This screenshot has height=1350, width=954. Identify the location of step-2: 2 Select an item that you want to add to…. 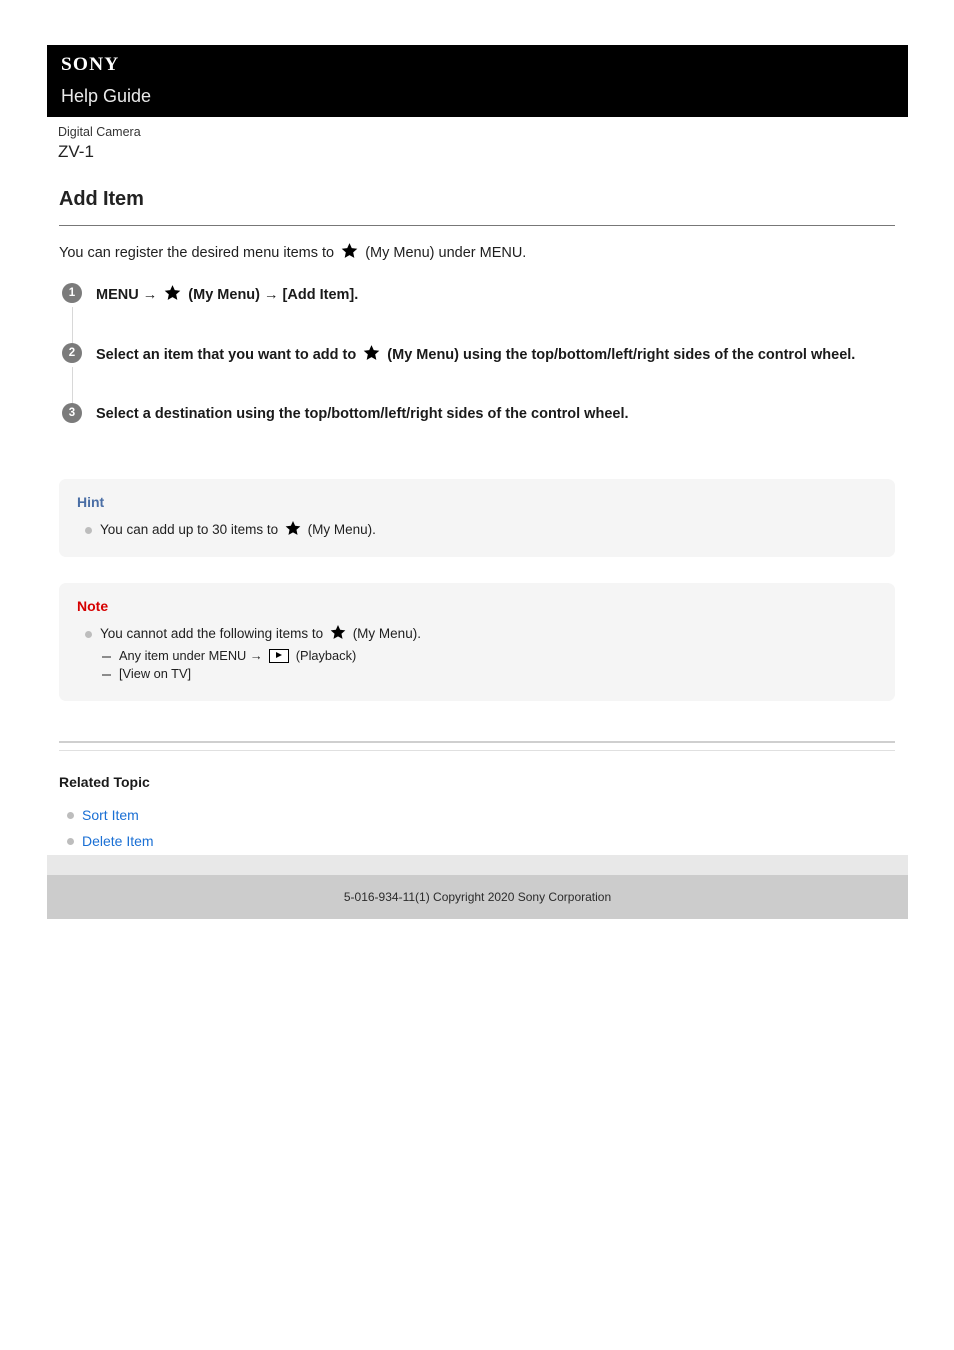
(477, 373).